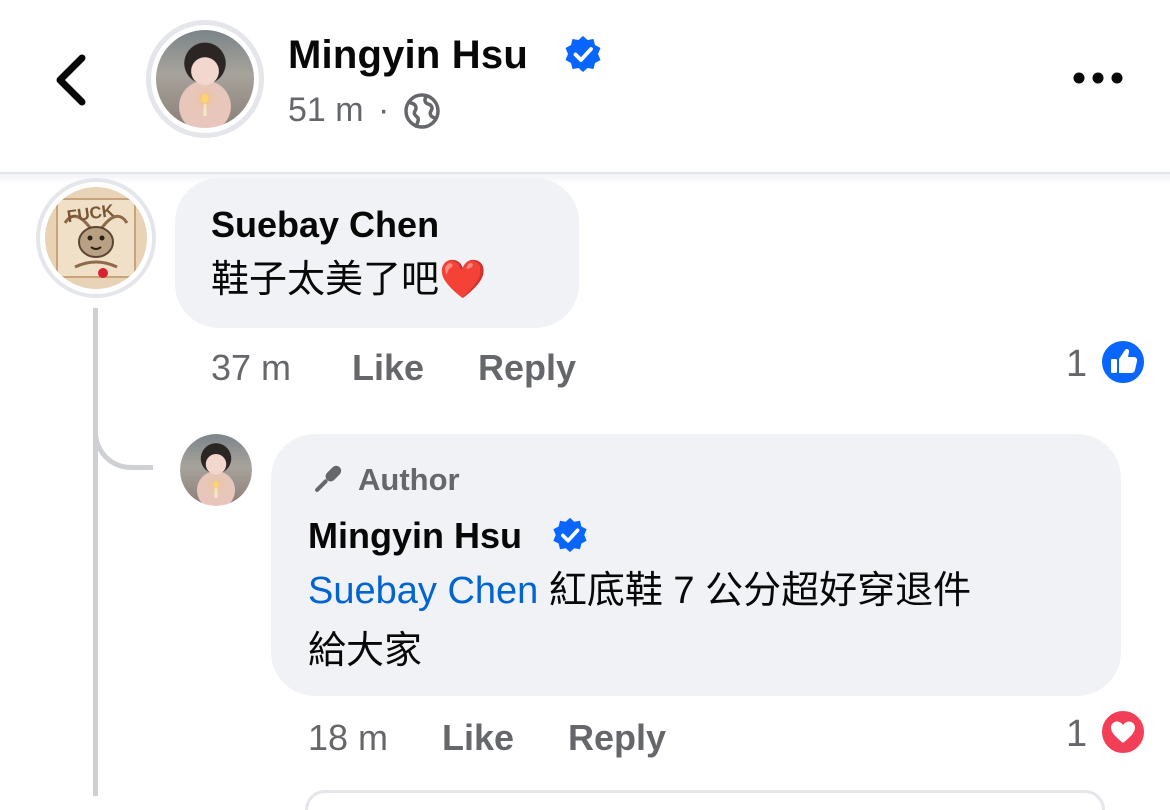  I want to click on reply-text: 紅底鞋 7 公分超好穿退件, so click(760, 591).